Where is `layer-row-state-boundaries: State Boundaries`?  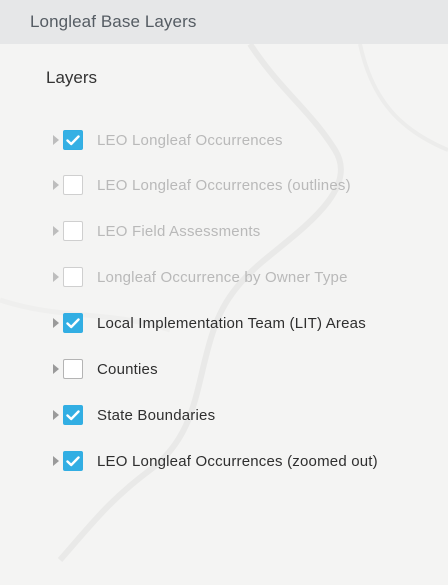 layer-row-state-boundaries: State Boundaries is located at coordinates (224, 415).